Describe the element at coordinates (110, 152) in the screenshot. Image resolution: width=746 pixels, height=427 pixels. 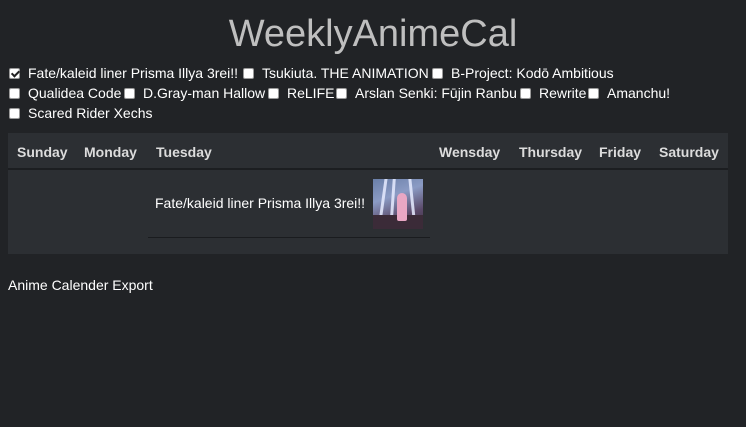
I see `day-header-monday: Monday` at that location.